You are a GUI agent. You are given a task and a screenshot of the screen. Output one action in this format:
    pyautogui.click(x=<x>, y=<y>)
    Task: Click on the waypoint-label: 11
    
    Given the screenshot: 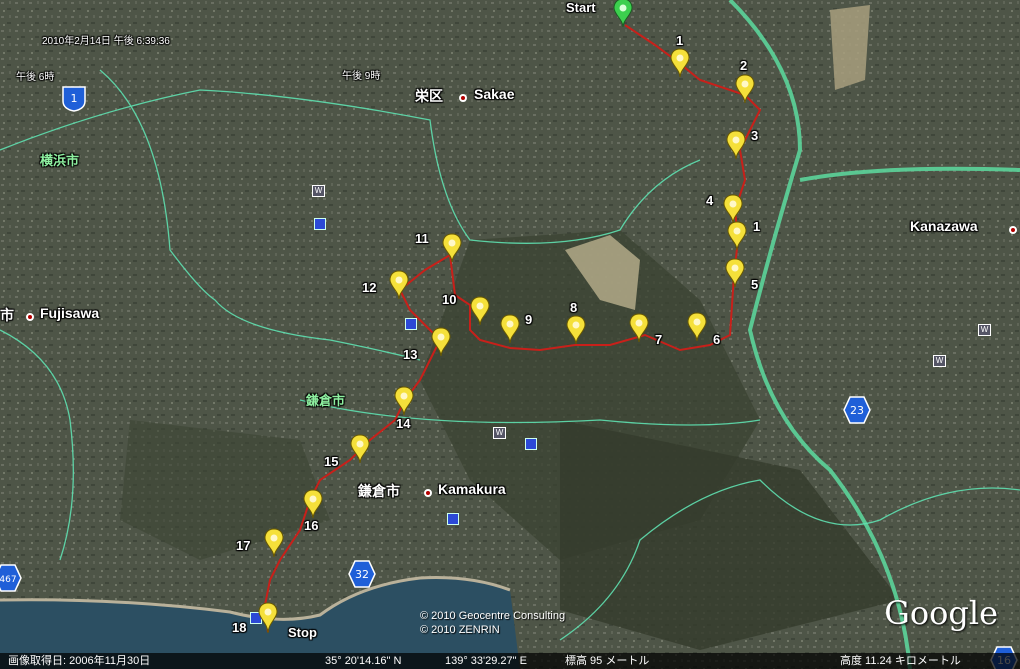 What is the action you would take?
    pyautogui.click(x=422, y=238)
    